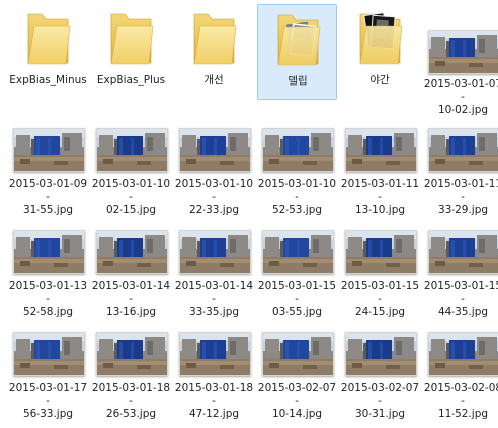 This screenshot has height=428, width=498. Describe the element at coordinates (460, 176) in the screenshot. I see `file-item: 2015-03-01-11- 33-29.jpg` at that location.